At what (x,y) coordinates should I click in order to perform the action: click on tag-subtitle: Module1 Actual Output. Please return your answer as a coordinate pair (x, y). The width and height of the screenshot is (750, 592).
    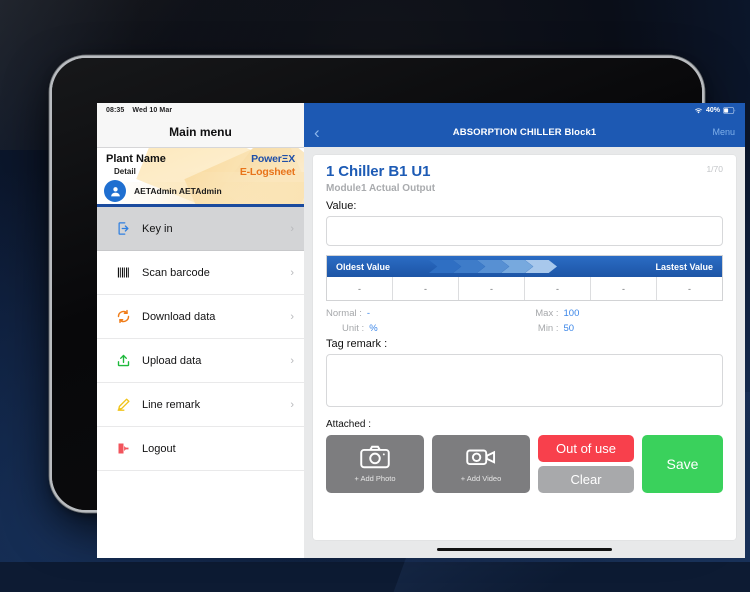
    Looking at the image, I should click on (381, 188).